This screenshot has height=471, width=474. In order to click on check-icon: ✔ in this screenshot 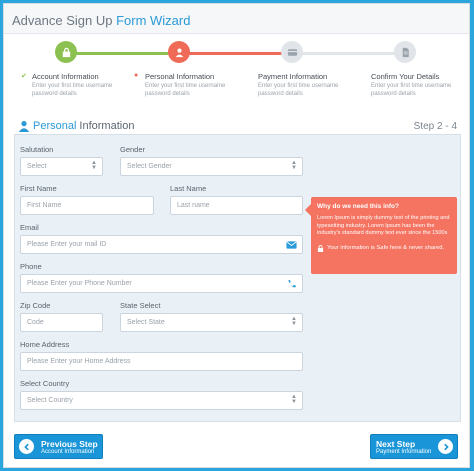, I will do `click(24, 76)`.